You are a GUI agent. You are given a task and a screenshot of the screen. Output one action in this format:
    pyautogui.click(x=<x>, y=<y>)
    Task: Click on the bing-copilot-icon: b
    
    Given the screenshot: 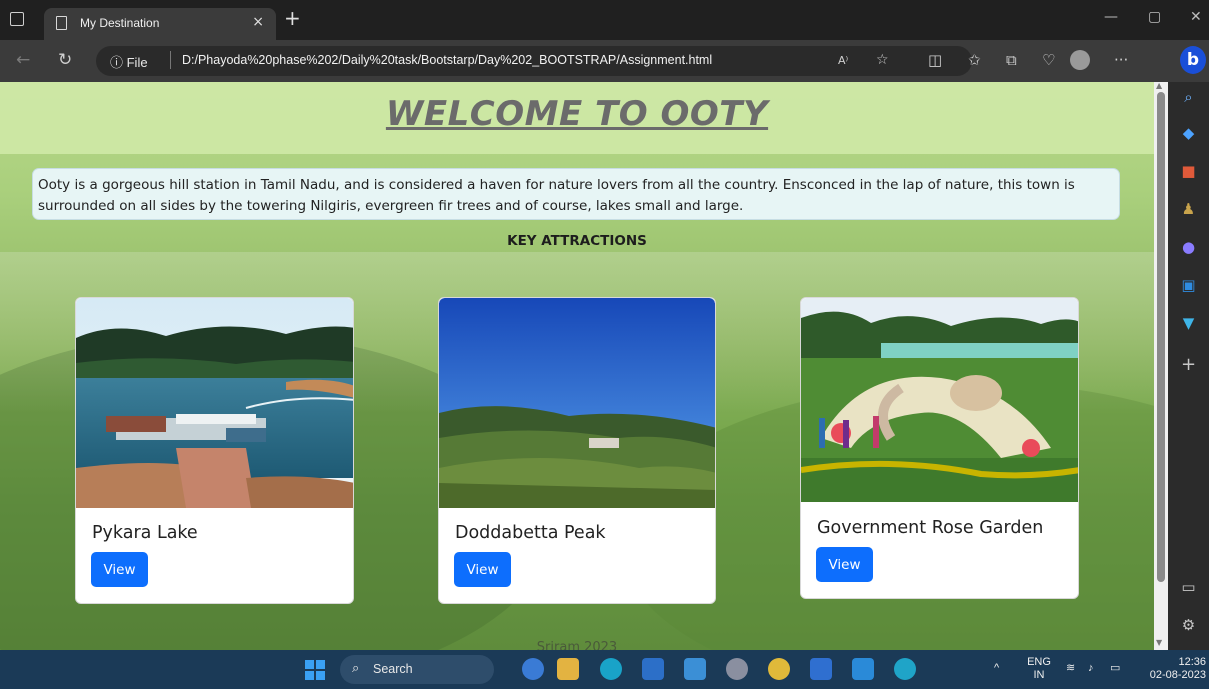 What is the action you would take?
    pyautogui.click(x=1193, y=60)
    